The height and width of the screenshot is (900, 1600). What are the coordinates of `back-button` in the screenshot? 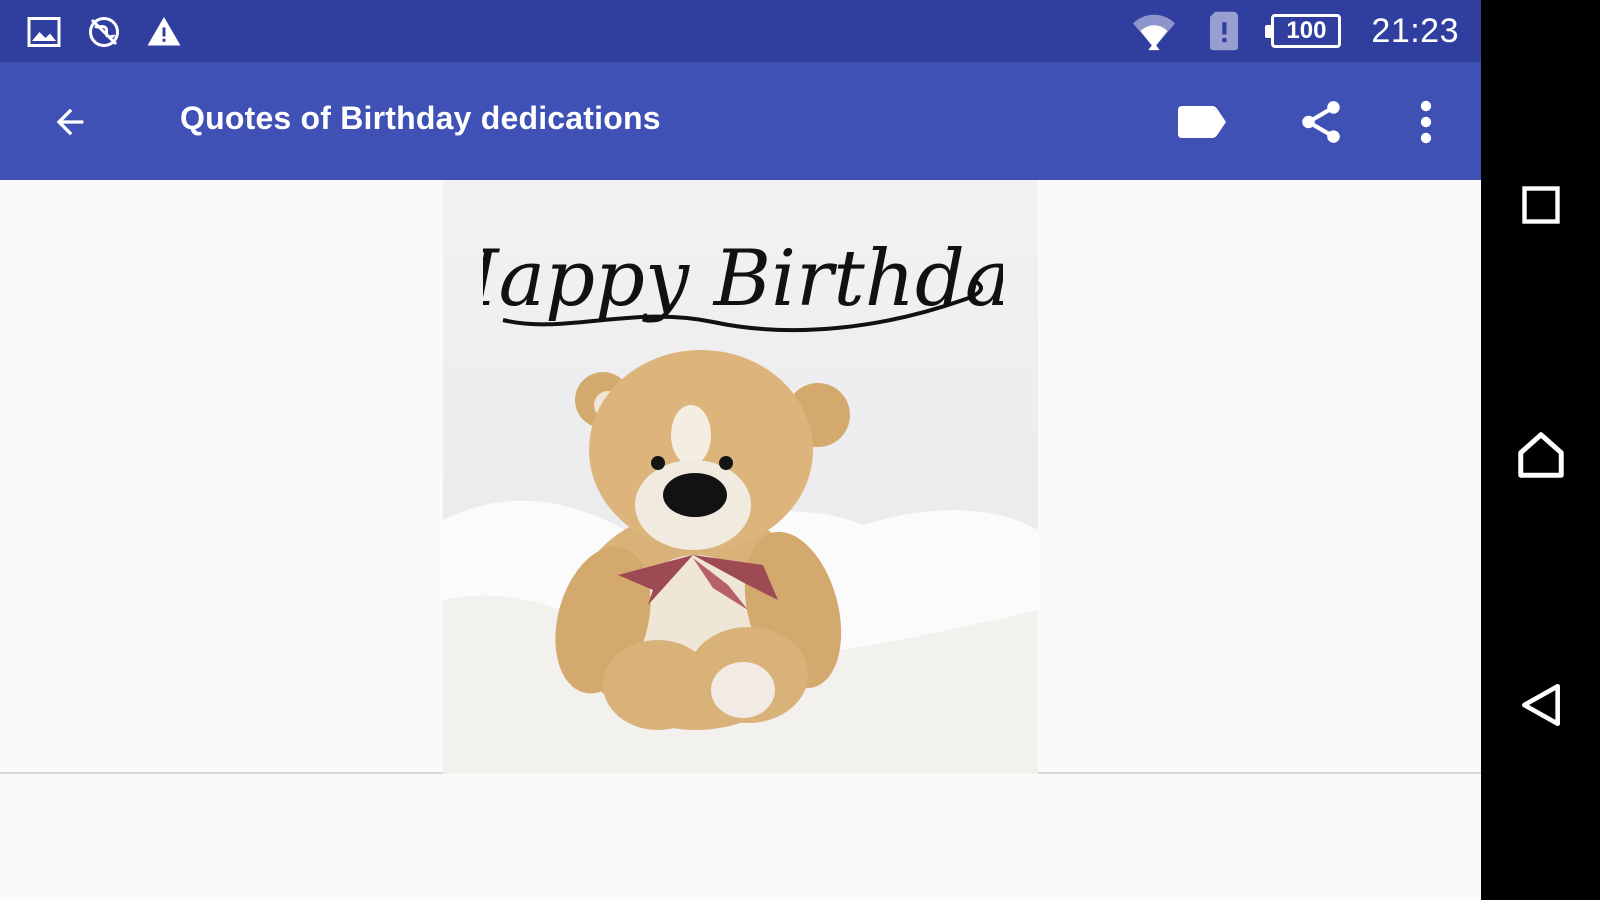 It's located at (70, 122).